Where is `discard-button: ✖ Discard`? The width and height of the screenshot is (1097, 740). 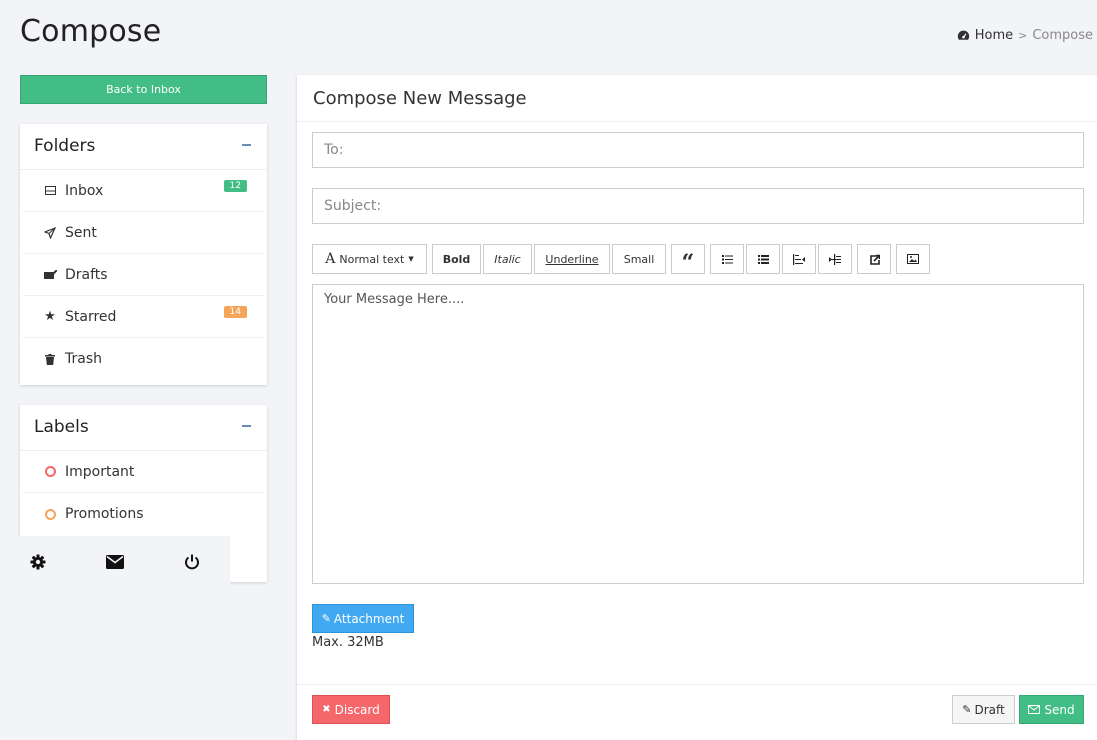 discard-button: ✖ Discard is located at coordinates (351, 709).